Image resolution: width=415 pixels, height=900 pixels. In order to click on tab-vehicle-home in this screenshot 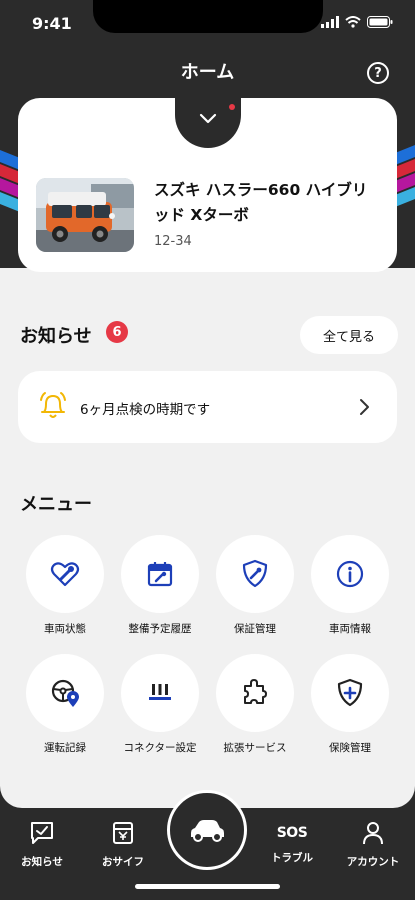, I will do `click(207, 830)`.